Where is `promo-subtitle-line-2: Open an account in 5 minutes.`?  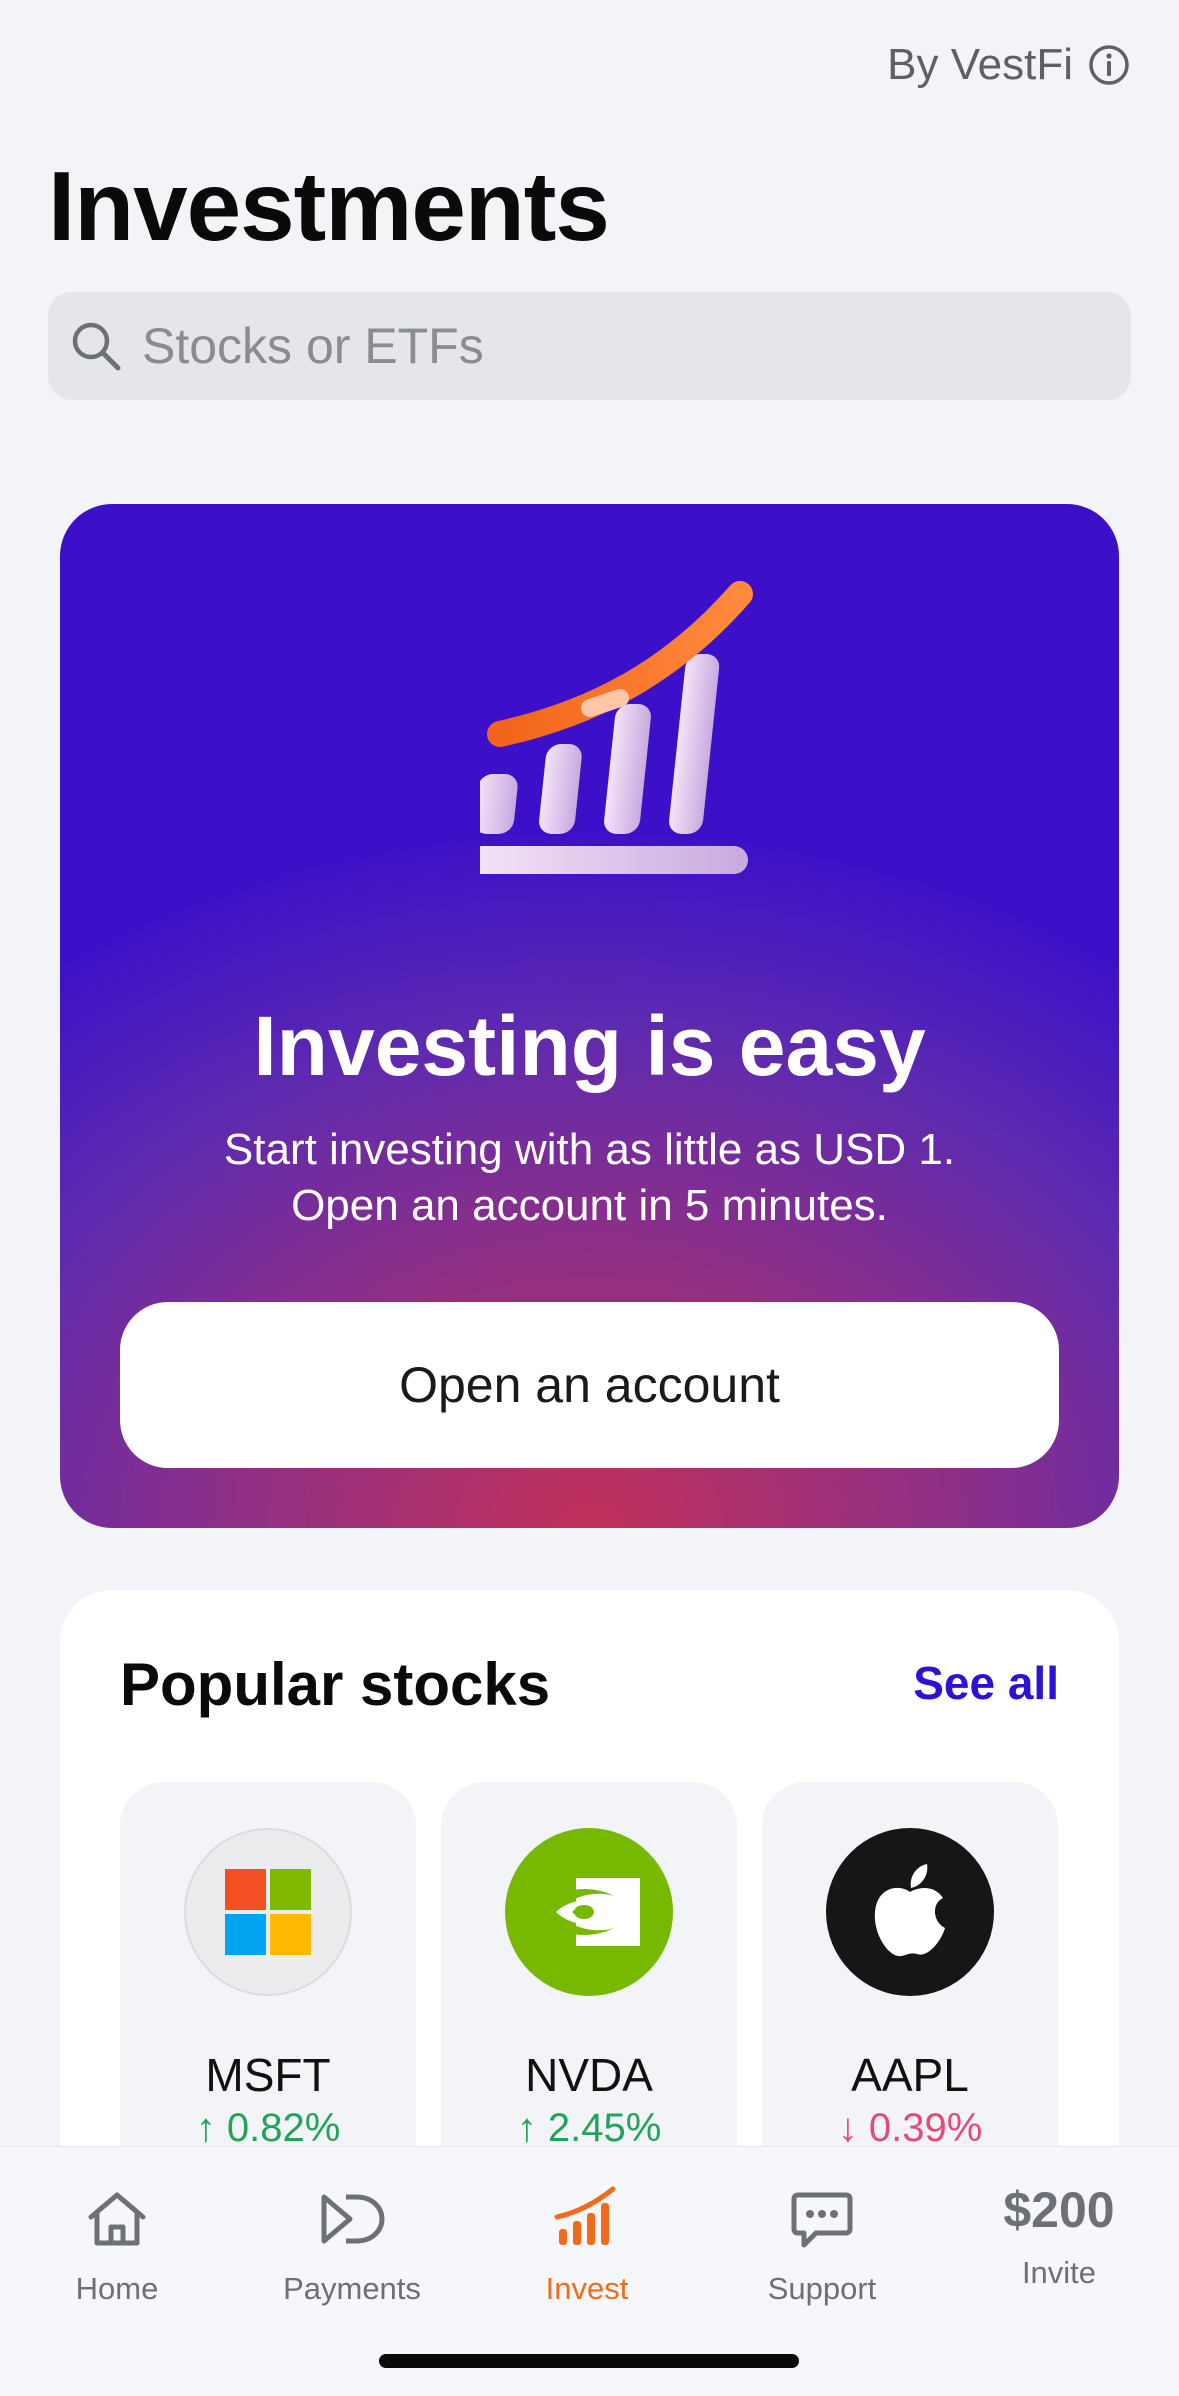 promo-subtitle-line-2: Open an account in 5 minutes. is located at coordinates (589, 1205).